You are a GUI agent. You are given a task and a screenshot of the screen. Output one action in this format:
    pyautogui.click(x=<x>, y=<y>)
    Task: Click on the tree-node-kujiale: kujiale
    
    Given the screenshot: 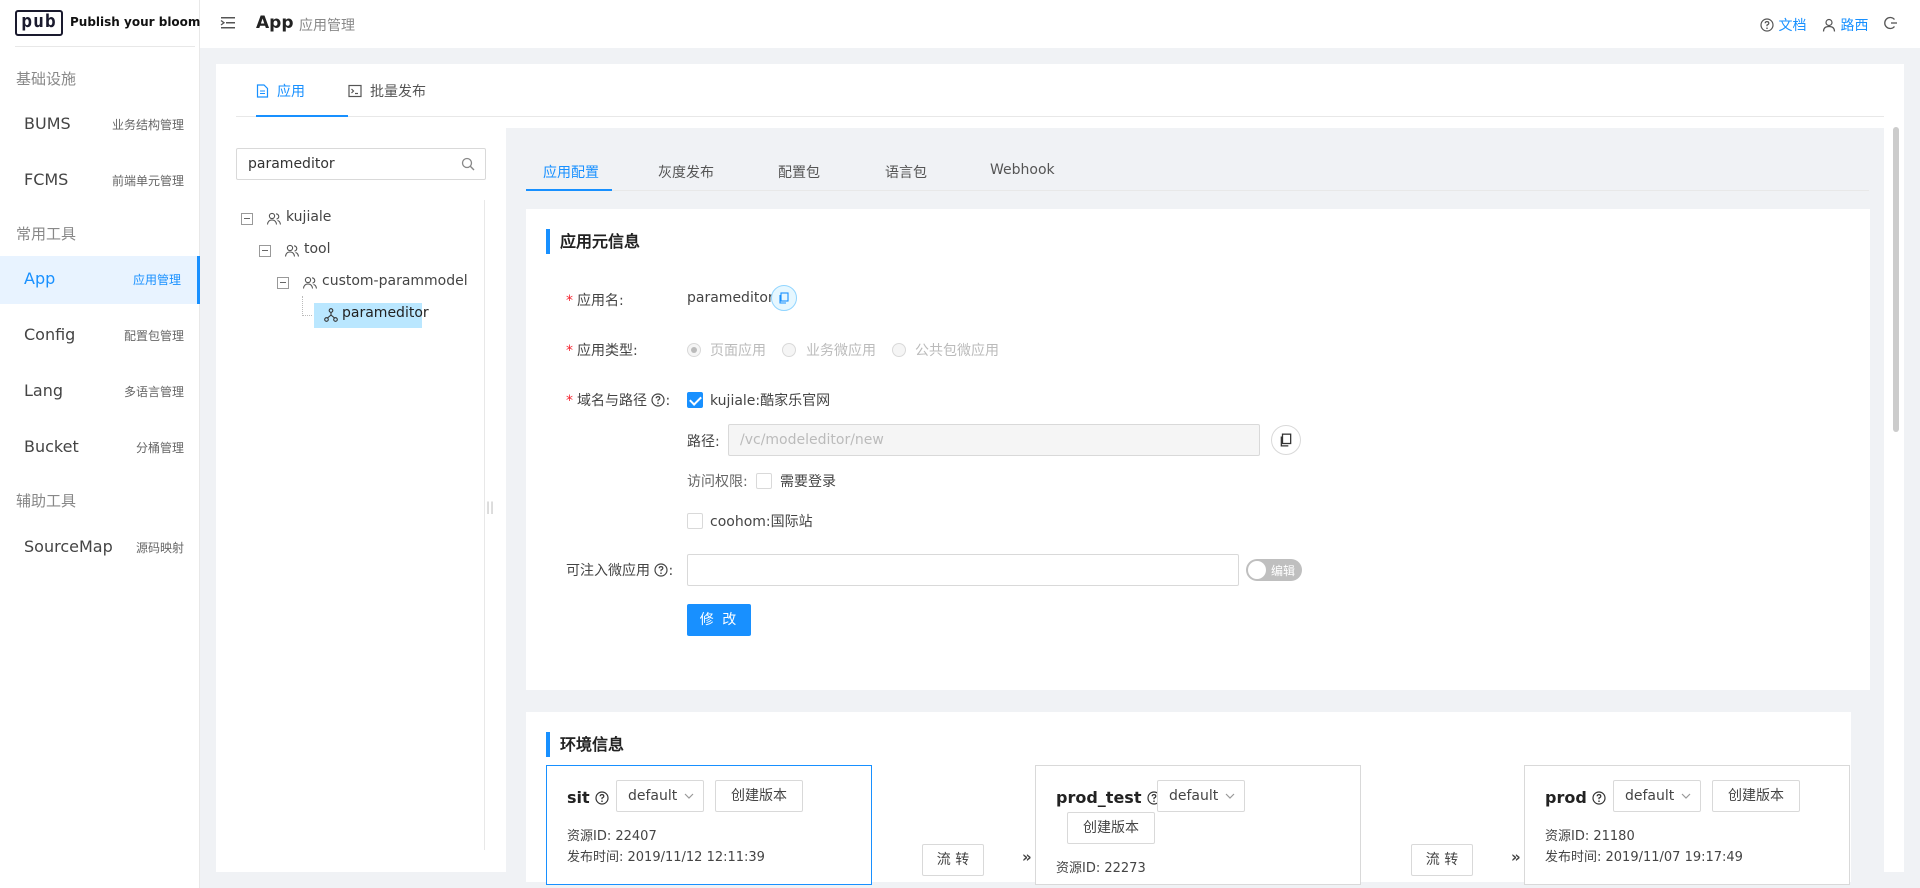 What is the action you would take?
    pyautogui.click(x=351, y=219)
    